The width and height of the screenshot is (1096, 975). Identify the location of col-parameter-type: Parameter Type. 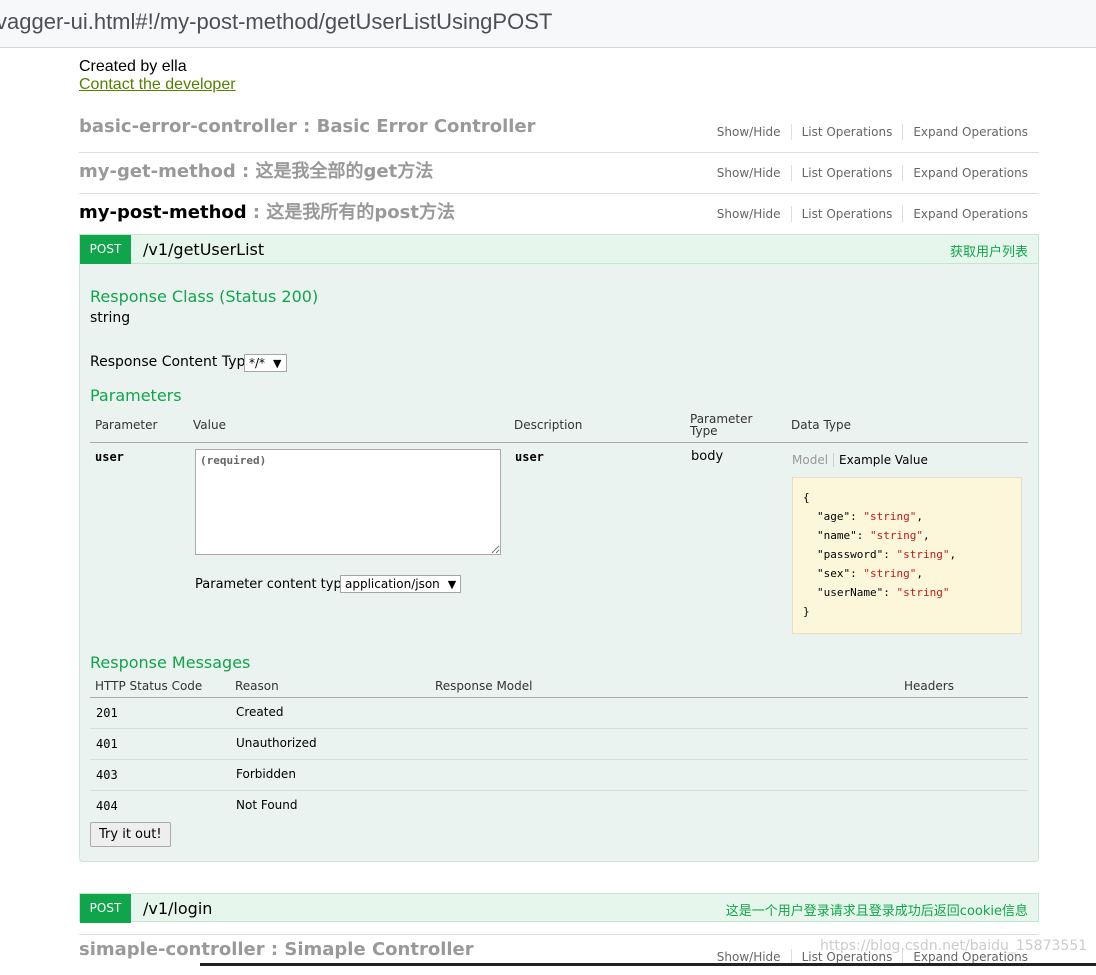
(721, 425).